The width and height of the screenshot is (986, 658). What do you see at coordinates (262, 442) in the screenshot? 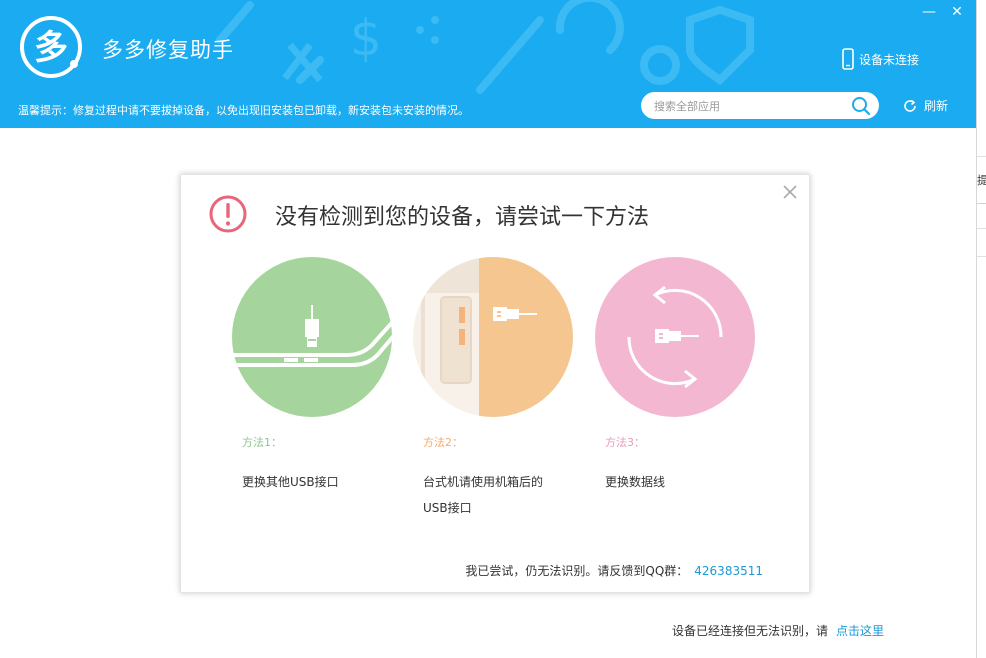
I see `method-1-label: 方法1：` at bounding box center [262, 442].